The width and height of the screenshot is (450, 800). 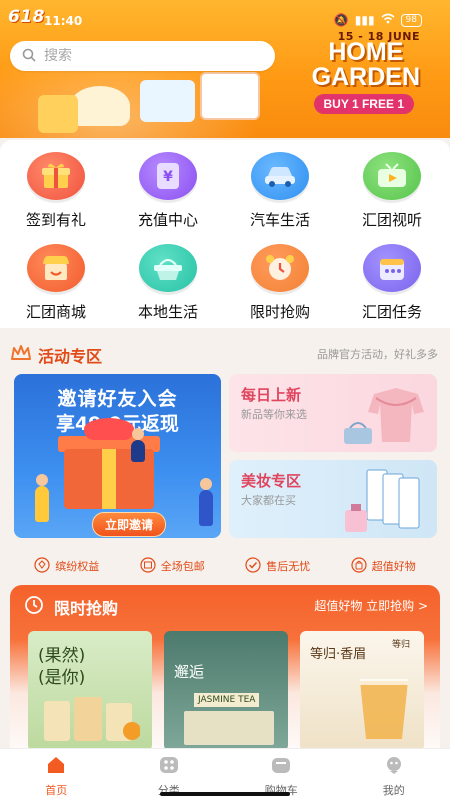 I want to click on invite-title: 邀请好友入会, so click(x=117, y=399).